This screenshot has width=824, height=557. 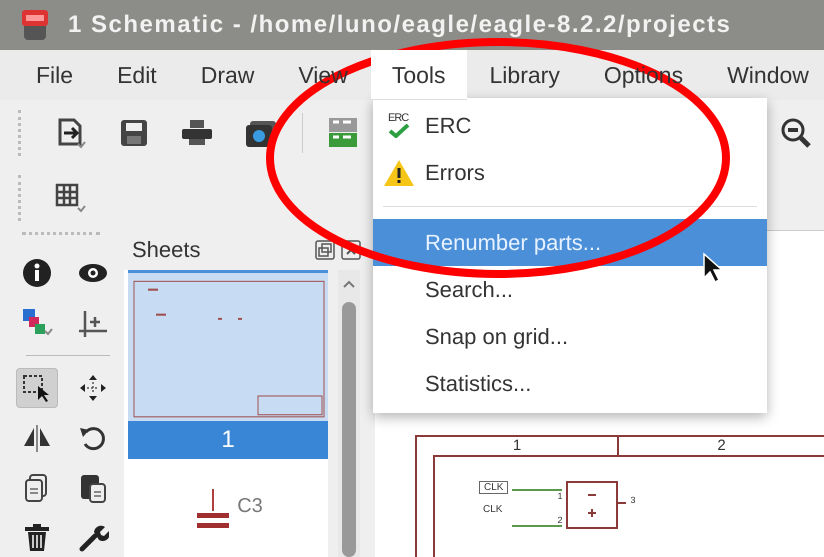 I want to click on sheet-label: 1, so click(x=228, y=440).